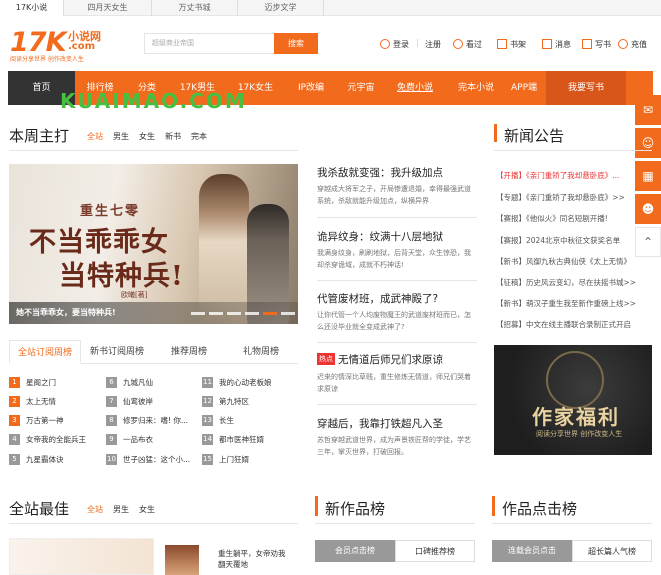 Image resolution: width=661 pixels, height=575 pixels. What do you see at coordinates (511, 282) in the screenshot?
I see `news-tag: 【征稿】` at bounding box center [511, 282].